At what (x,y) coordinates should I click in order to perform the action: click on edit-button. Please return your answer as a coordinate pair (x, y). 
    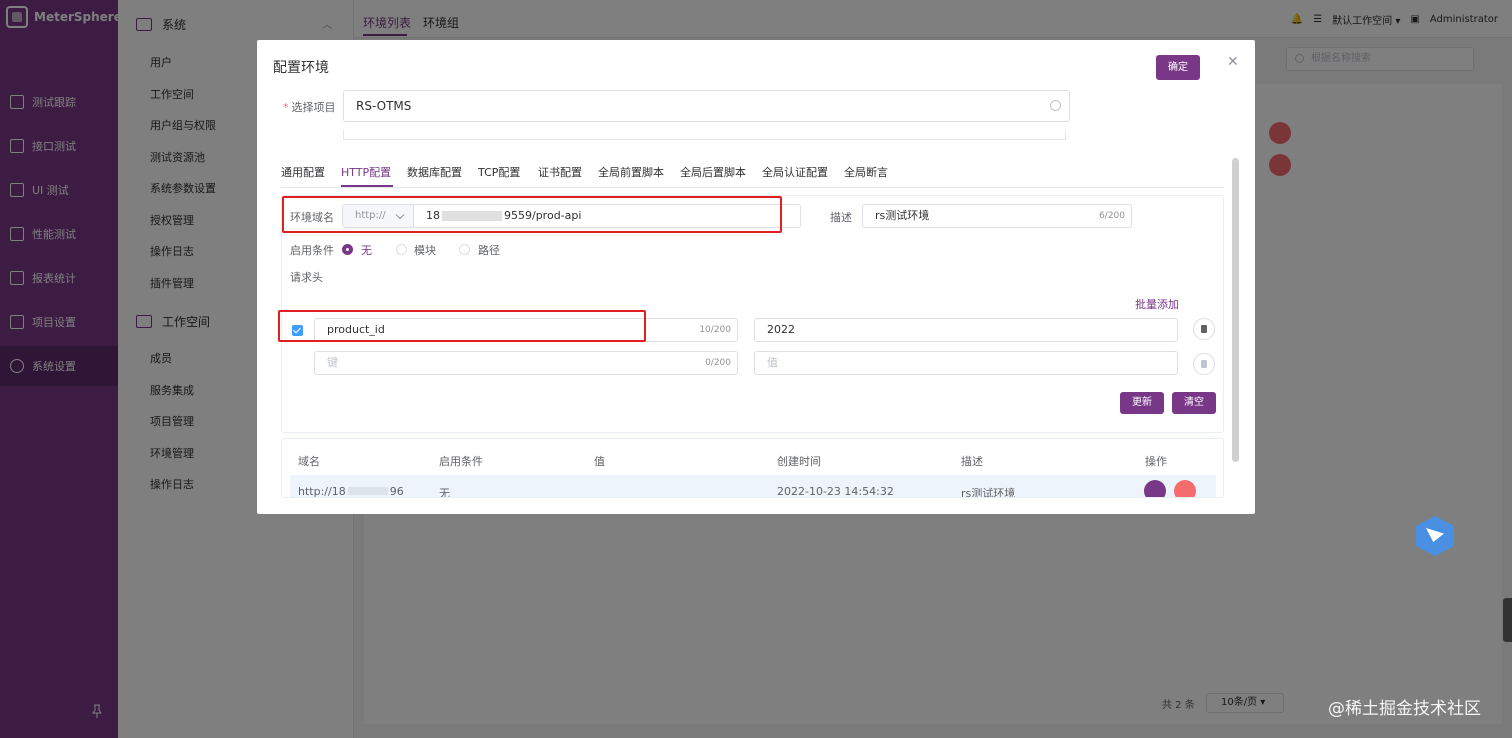
    Looking at the image, I should click on (1155, 488).